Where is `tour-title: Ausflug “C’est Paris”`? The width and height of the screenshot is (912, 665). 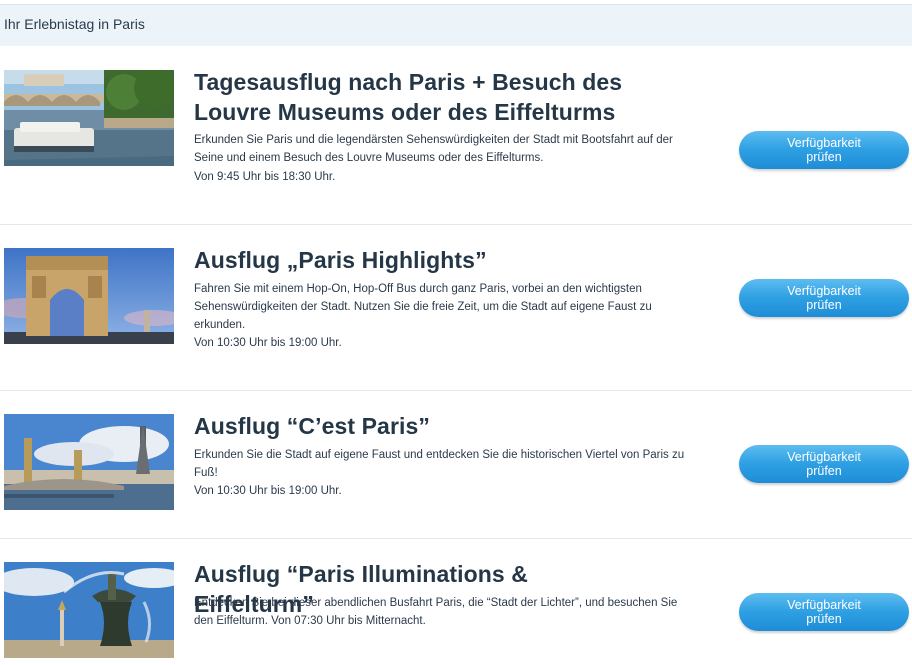 tour-title: Ausflug “C’est Paris” is located at coordinates (424, 426).